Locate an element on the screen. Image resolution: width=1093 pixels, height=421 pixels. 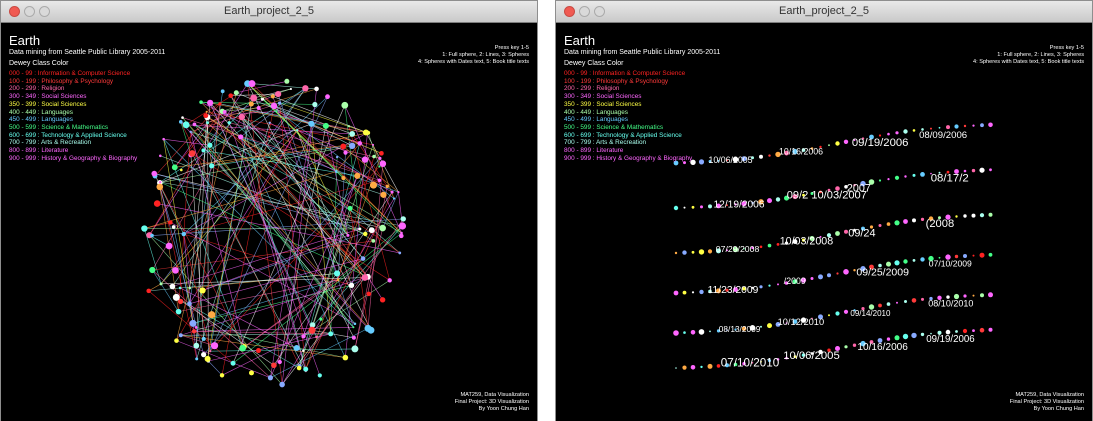
date-label: 12/19/2006 is located at coordinates (739, 205).